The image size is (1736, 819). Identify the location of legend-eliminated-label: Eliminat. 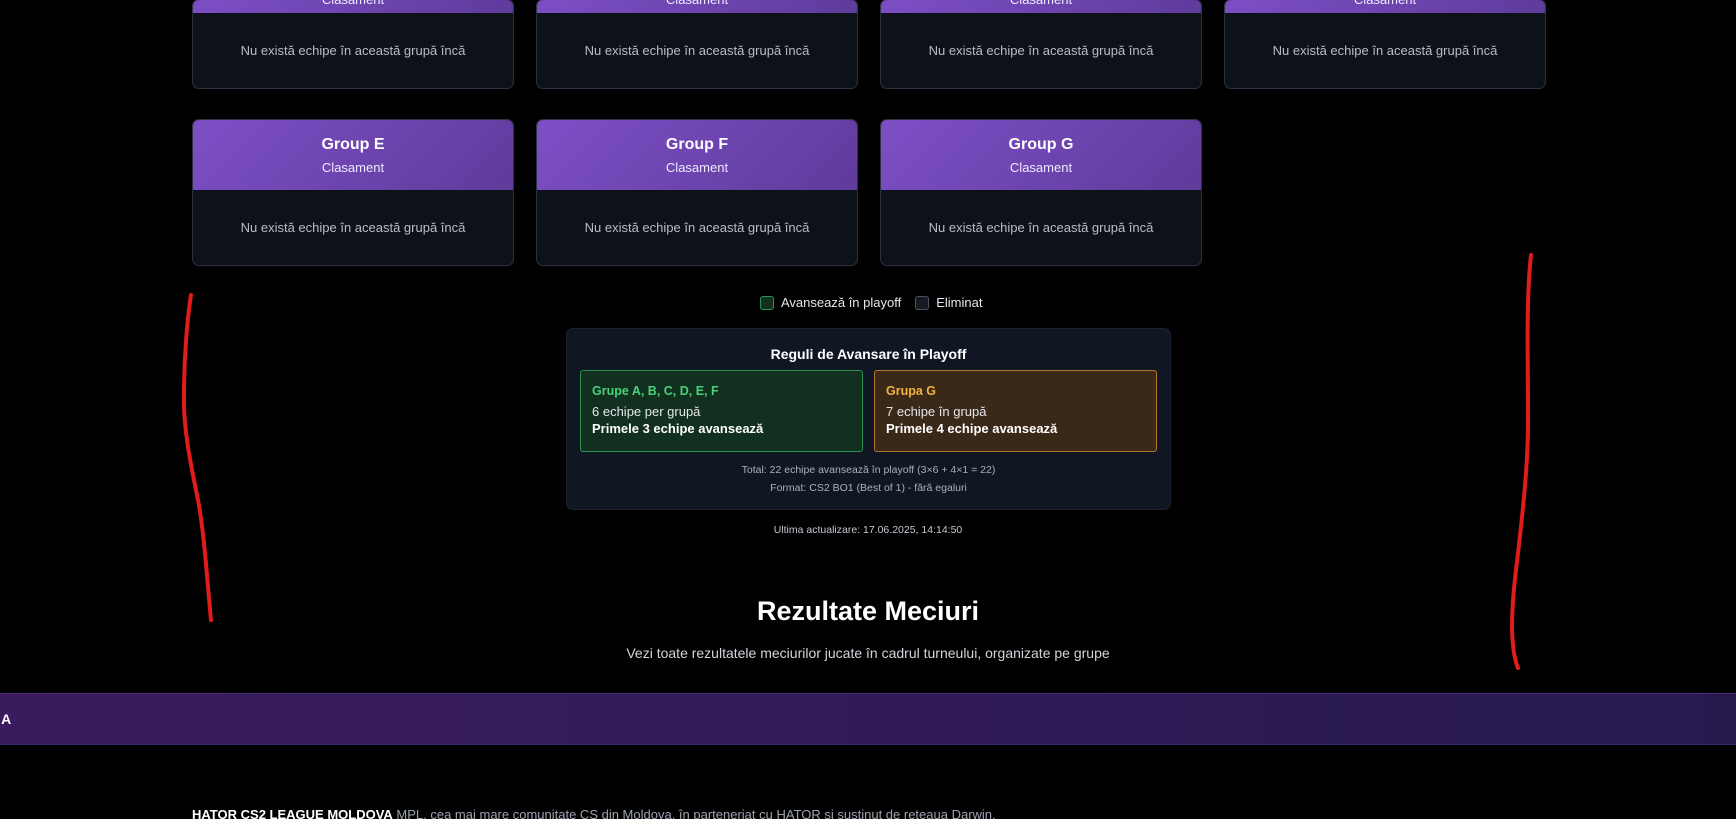
(959, 302).